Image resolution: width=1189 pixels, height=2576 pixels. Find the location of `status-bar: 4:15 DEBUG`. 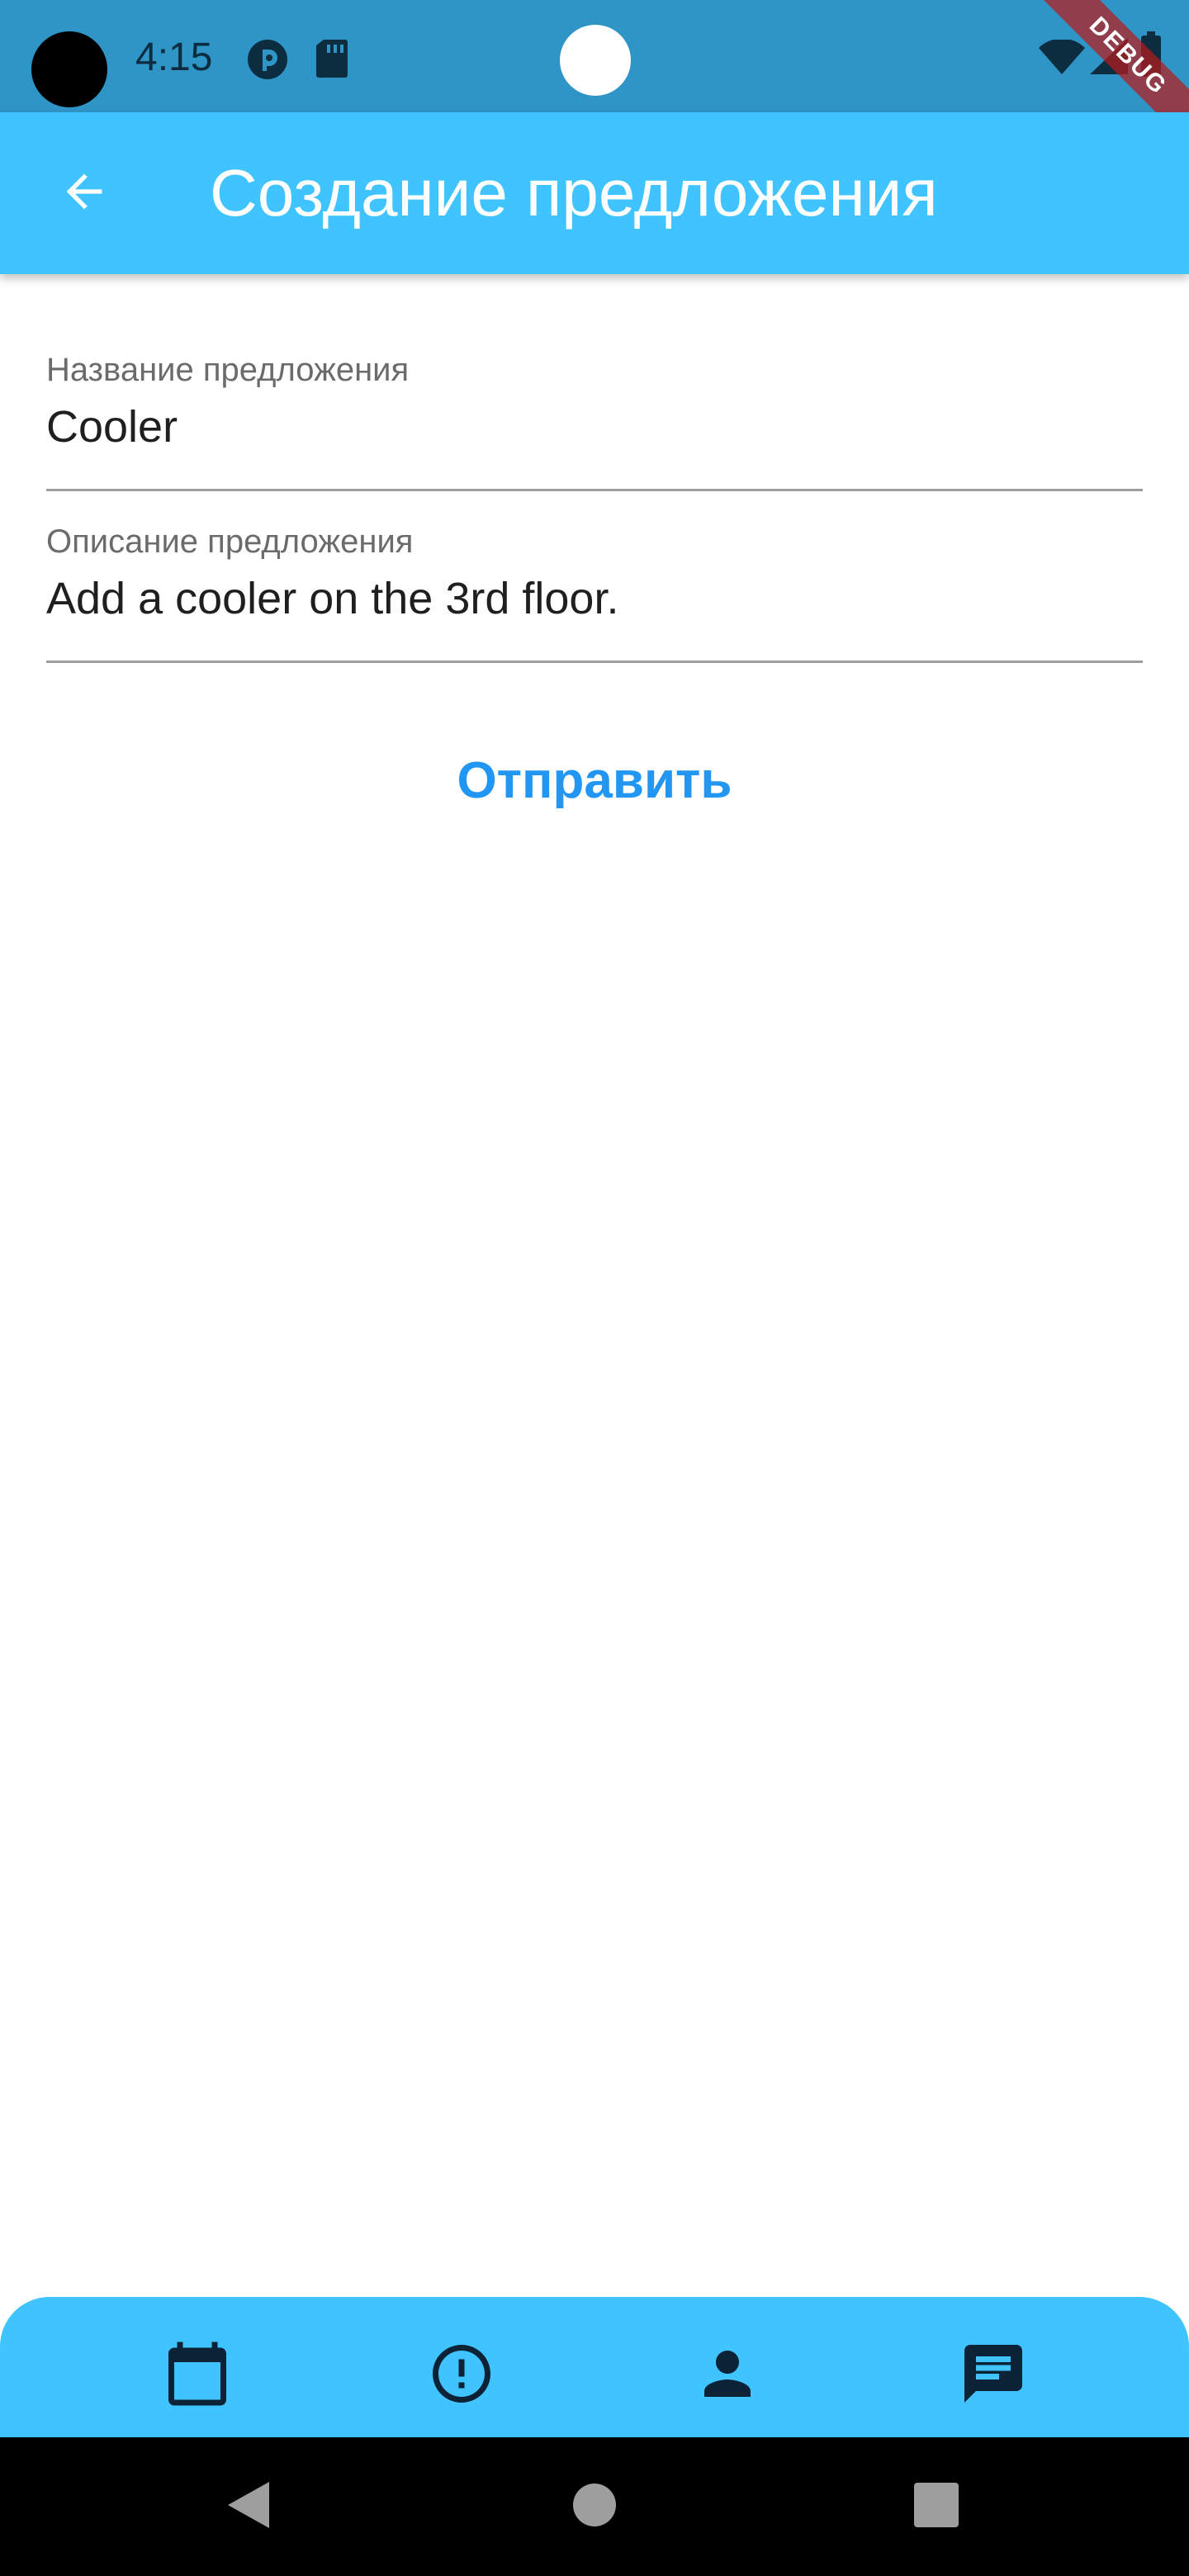

status-bar: 4:15 DEBUG is located at coordinates (594, 82).